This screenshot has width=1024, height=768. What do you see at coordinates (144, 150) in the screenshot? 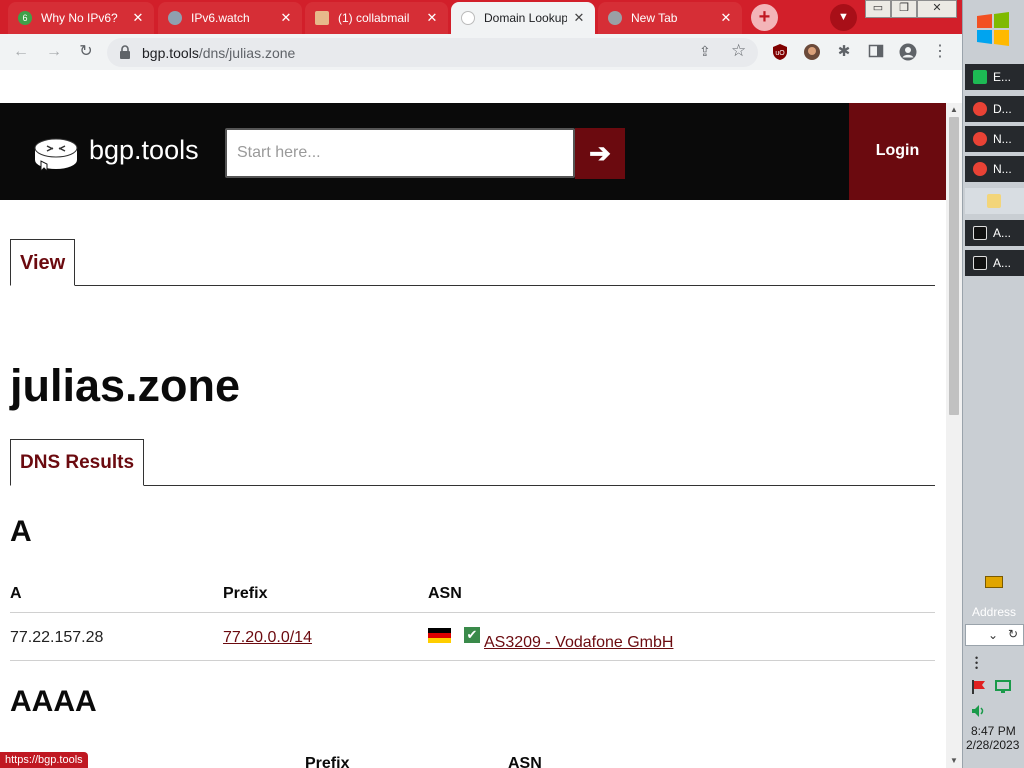
I see `site-name: bgp.tools` at bounding box center [144, 150].